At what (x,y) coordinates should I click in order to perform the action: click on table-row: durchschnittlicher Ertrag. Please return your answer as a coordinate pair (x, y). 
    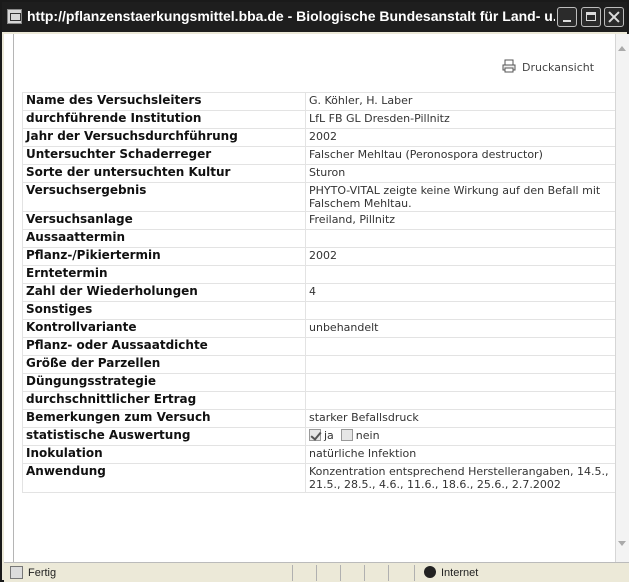
    Looking at the image, I should click on (318, 400).